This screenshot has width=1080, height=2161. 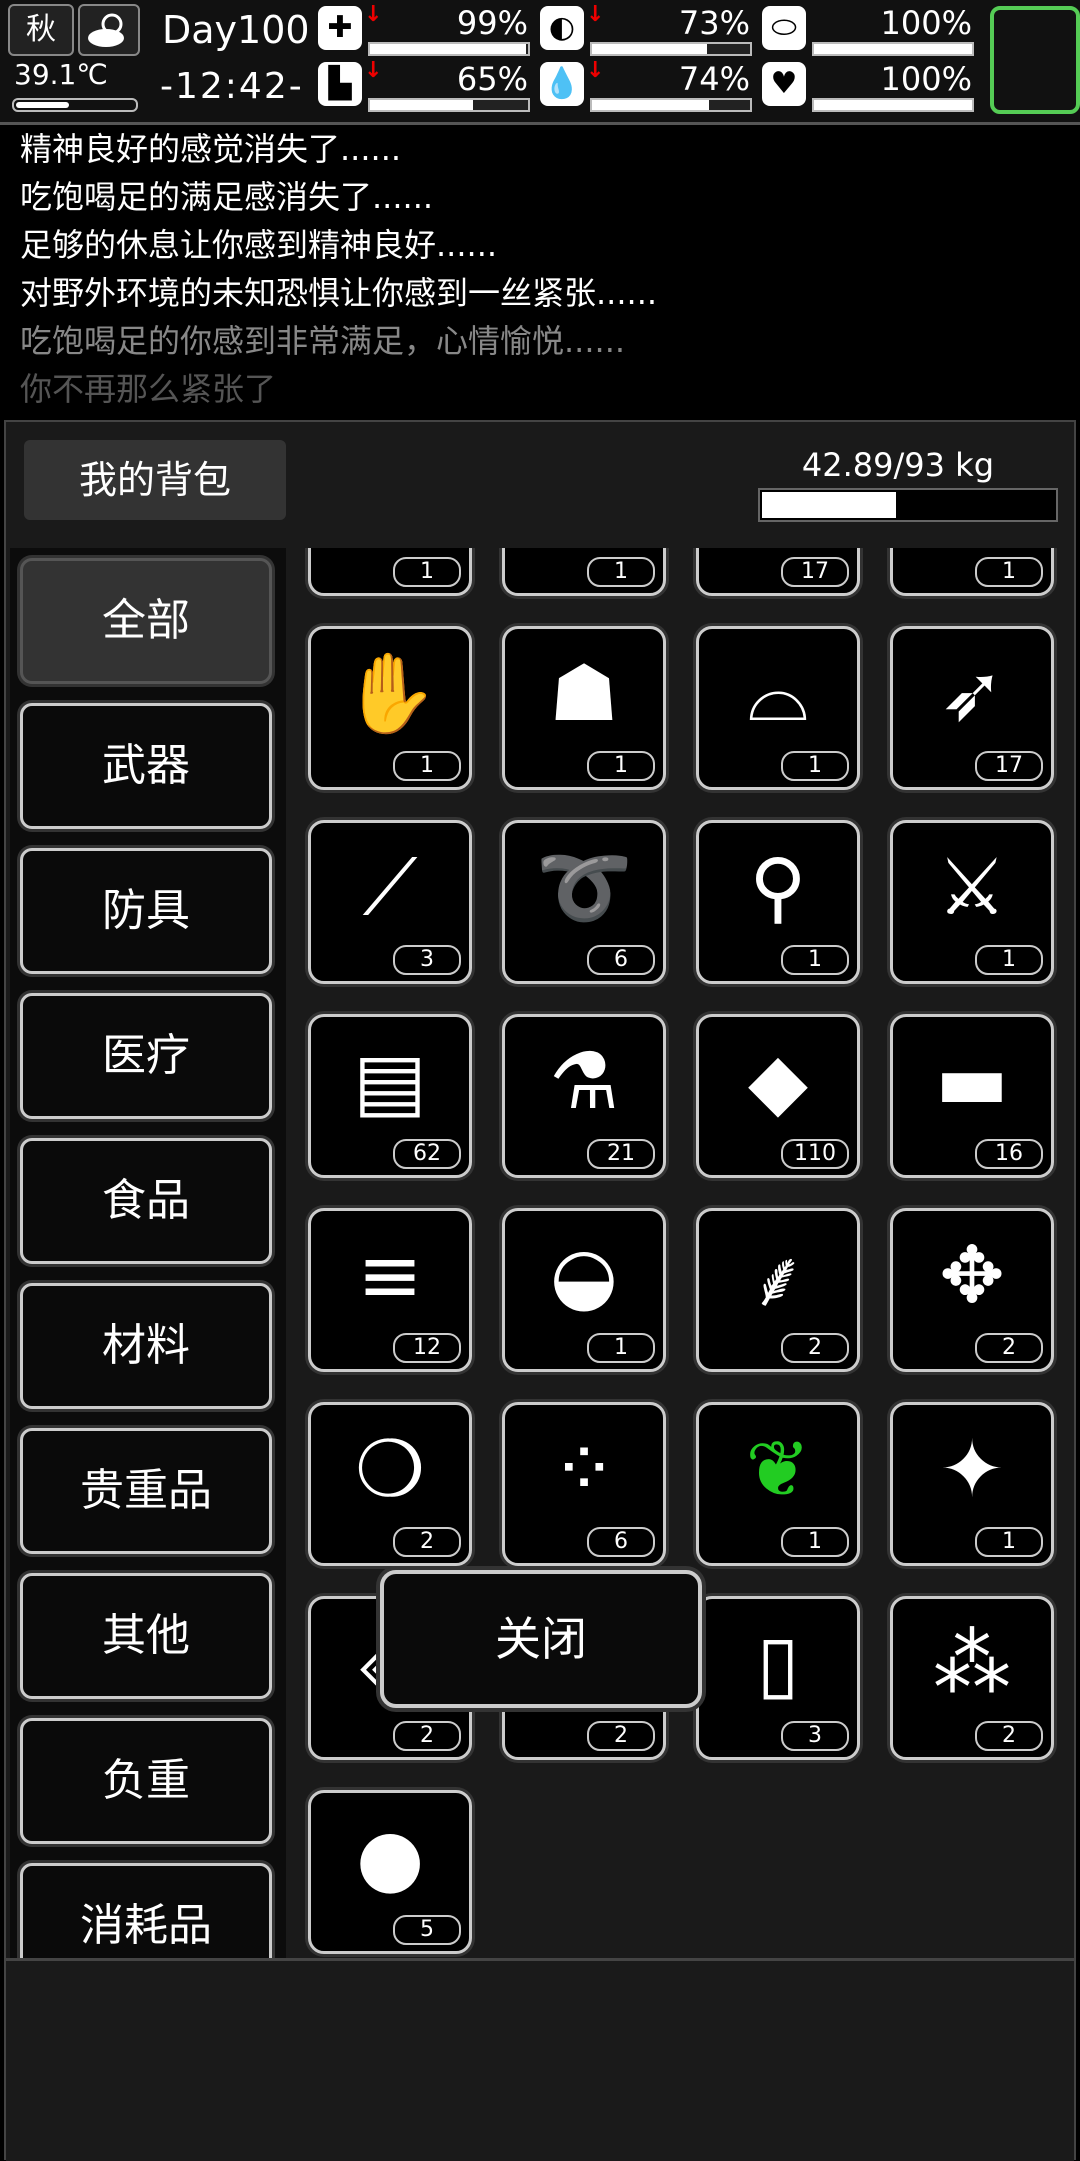 I want to click on inventory-item: ◎1, so click(x=972, y=572).